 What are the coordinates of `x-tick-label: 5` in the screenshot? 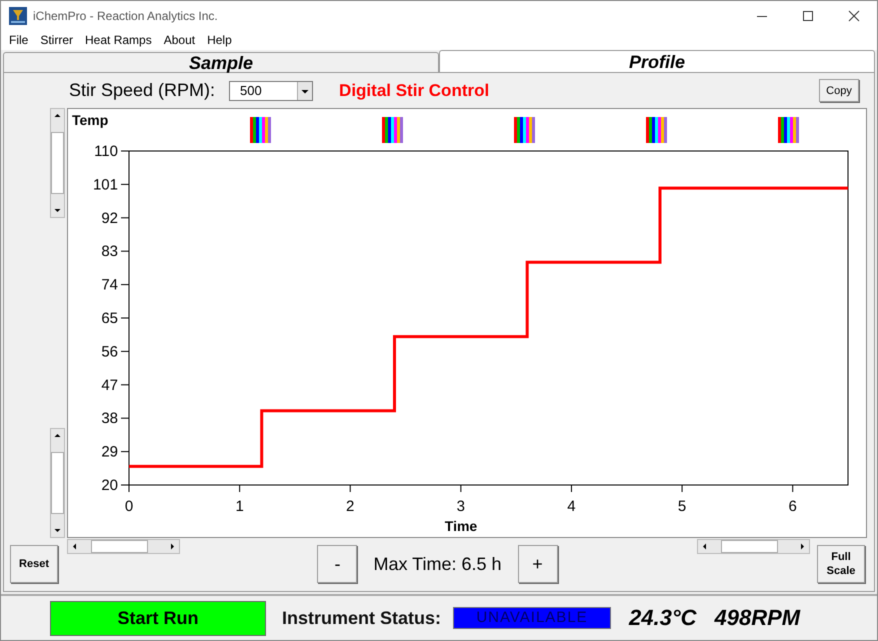 It's located at (682, 506).